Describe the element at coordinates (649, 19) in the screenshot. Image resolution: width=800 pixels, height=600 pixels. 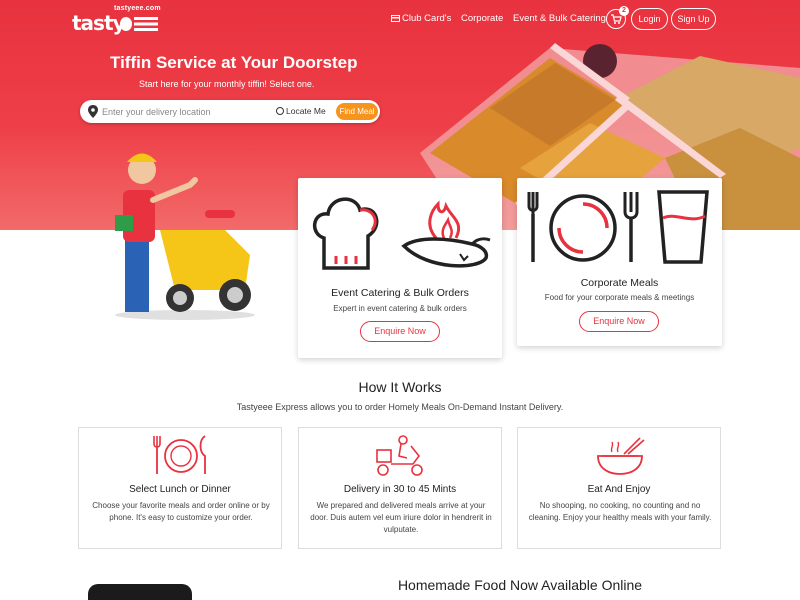
I see `login-button: Login` at that location.